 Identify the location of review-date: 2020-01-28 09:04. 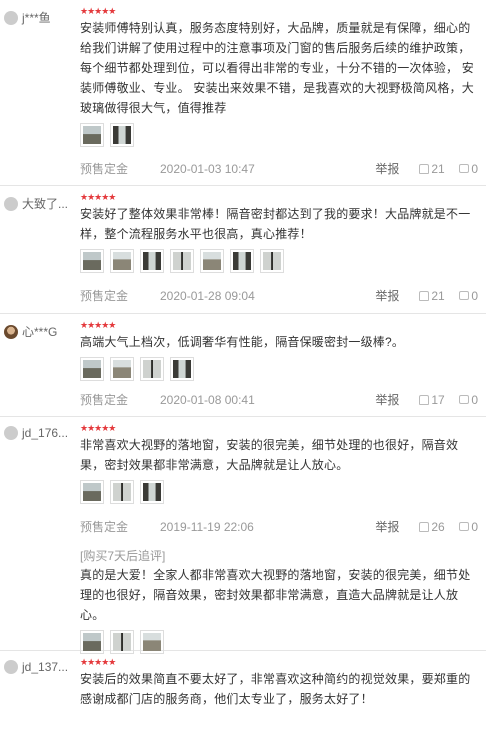
(207, 295).